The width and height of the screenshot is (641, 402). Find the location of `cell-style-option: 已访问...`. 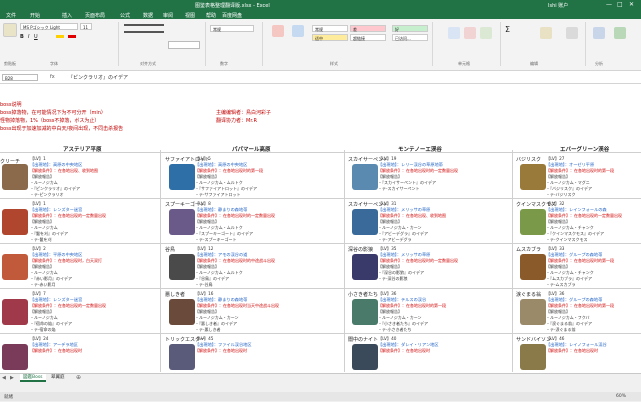

cell-style-option: 已访问... is located at coordinates (410, 37).